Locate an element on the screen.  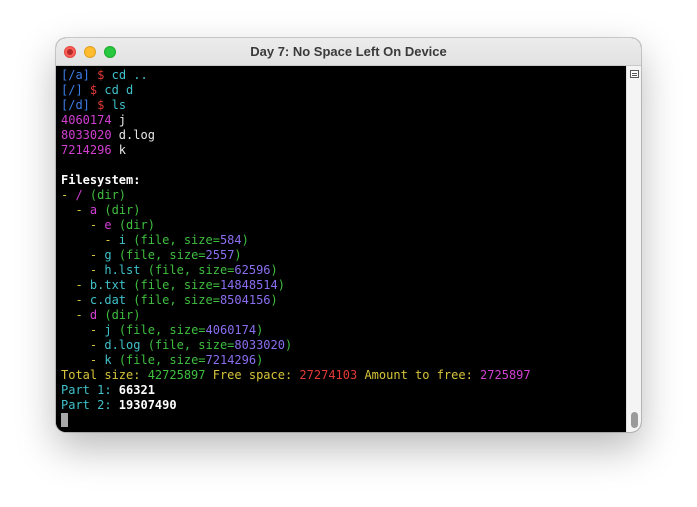
terminal-text: 2557 is located at coordinates (220, 255).